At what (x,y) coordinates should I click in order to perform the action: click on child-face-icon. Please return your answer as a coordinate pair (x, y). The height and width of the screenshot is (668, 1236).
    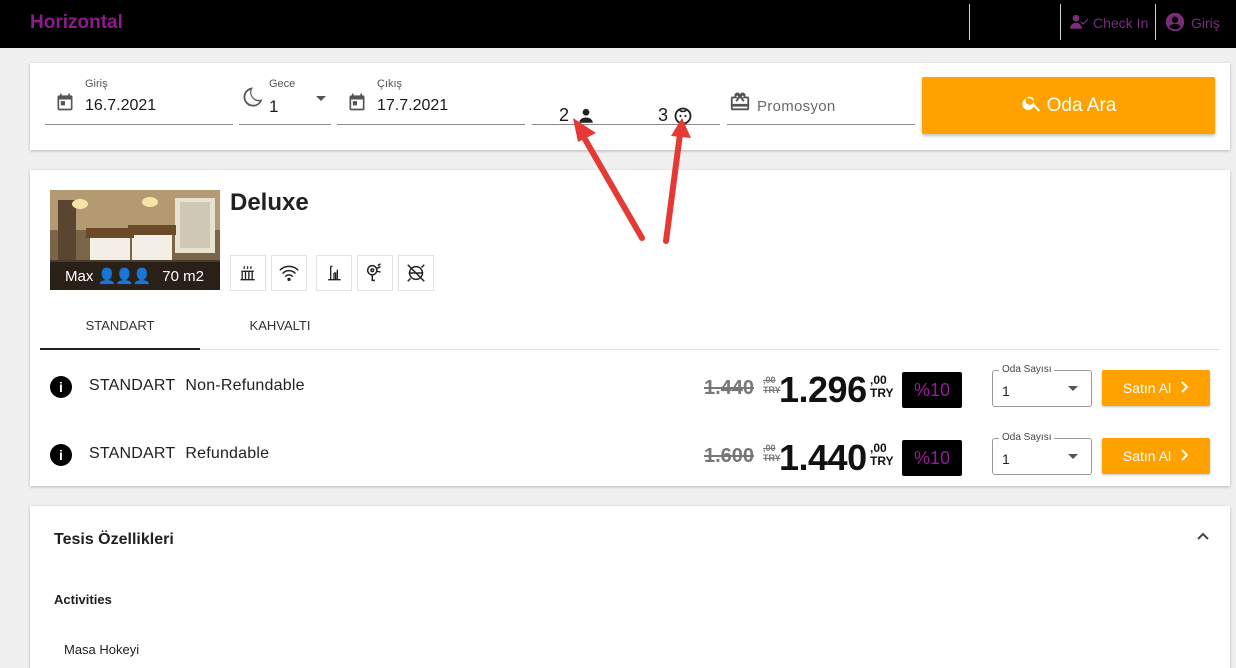
    Looking at the image, I should click on (683, 118).